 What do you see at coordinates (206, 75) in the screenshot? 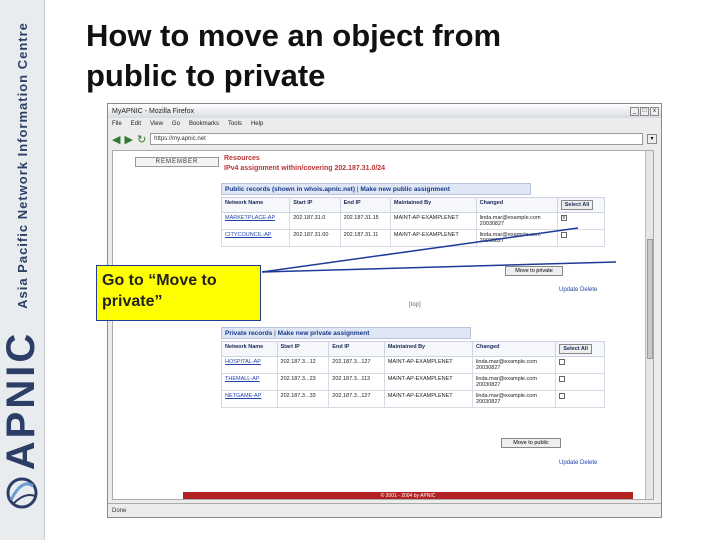
I see `slide-title-line-2: public to private` at bounding box center [206, 75].